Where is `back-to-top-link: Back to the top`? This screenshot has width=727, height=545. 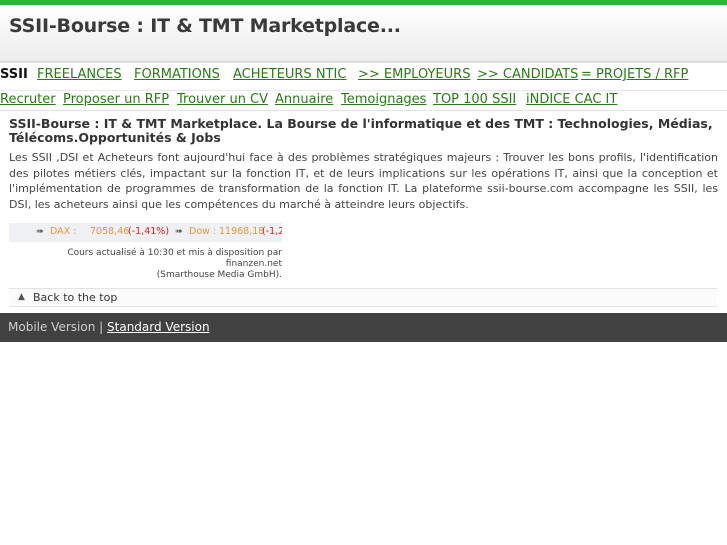 back-to-top-link: Back to the top is located at coordinates (75, 297).